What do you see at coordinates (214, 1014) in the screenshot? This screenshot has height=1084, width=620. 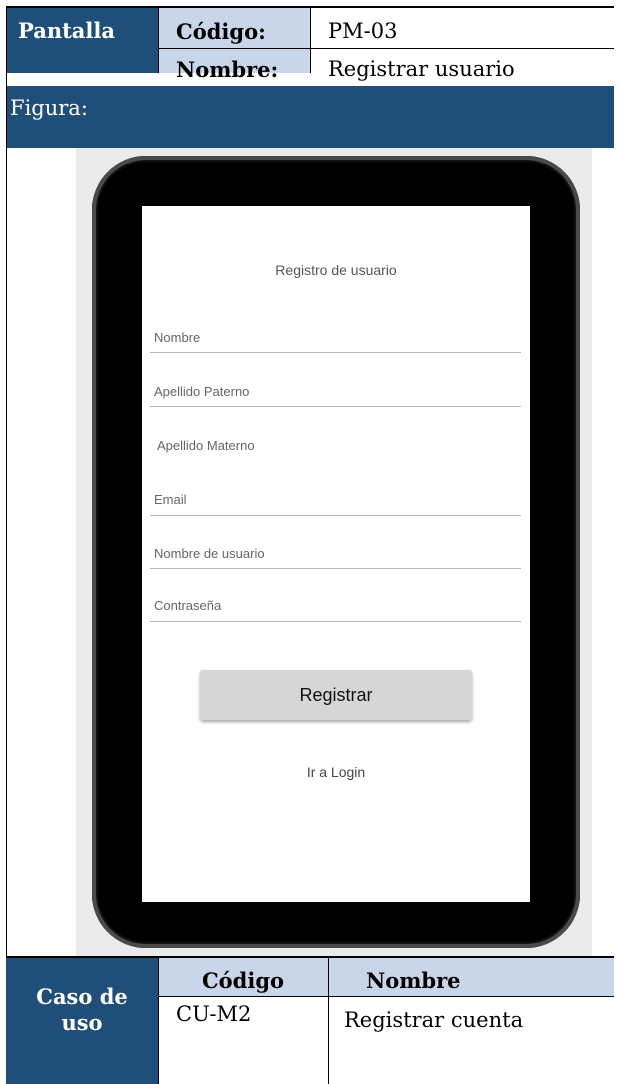 I see `footer-codigo-value: CU-M2` at bounding box center [214, 1014].